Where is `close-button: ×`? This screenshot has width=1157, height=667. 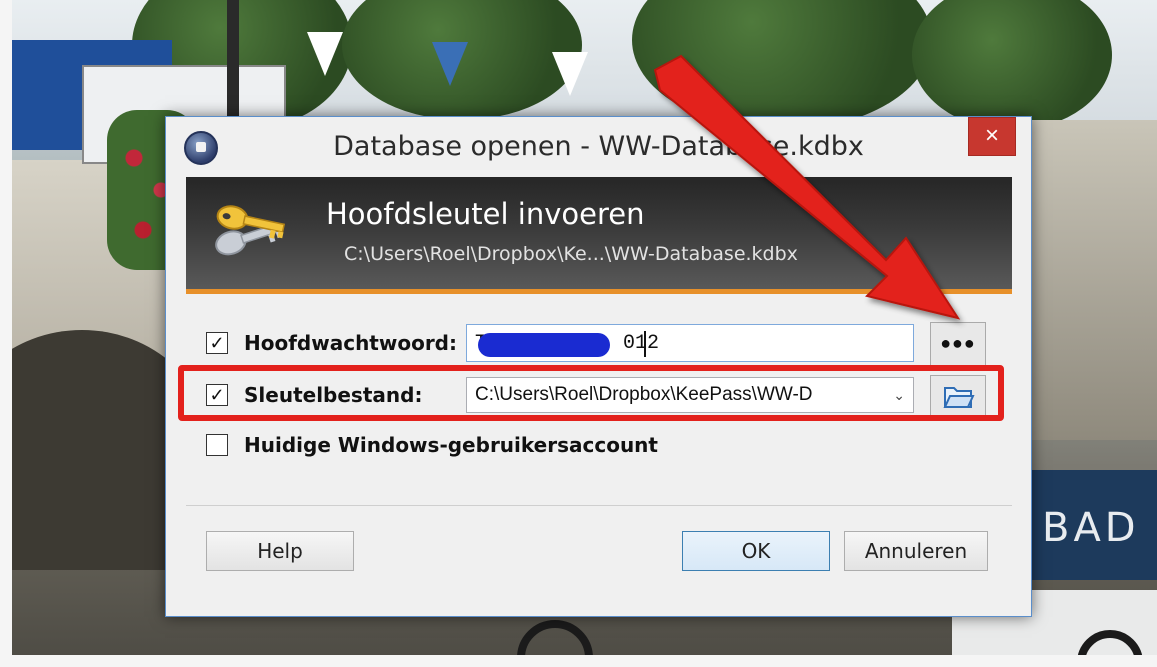
close-button: × is located at coordinates (992, 136).